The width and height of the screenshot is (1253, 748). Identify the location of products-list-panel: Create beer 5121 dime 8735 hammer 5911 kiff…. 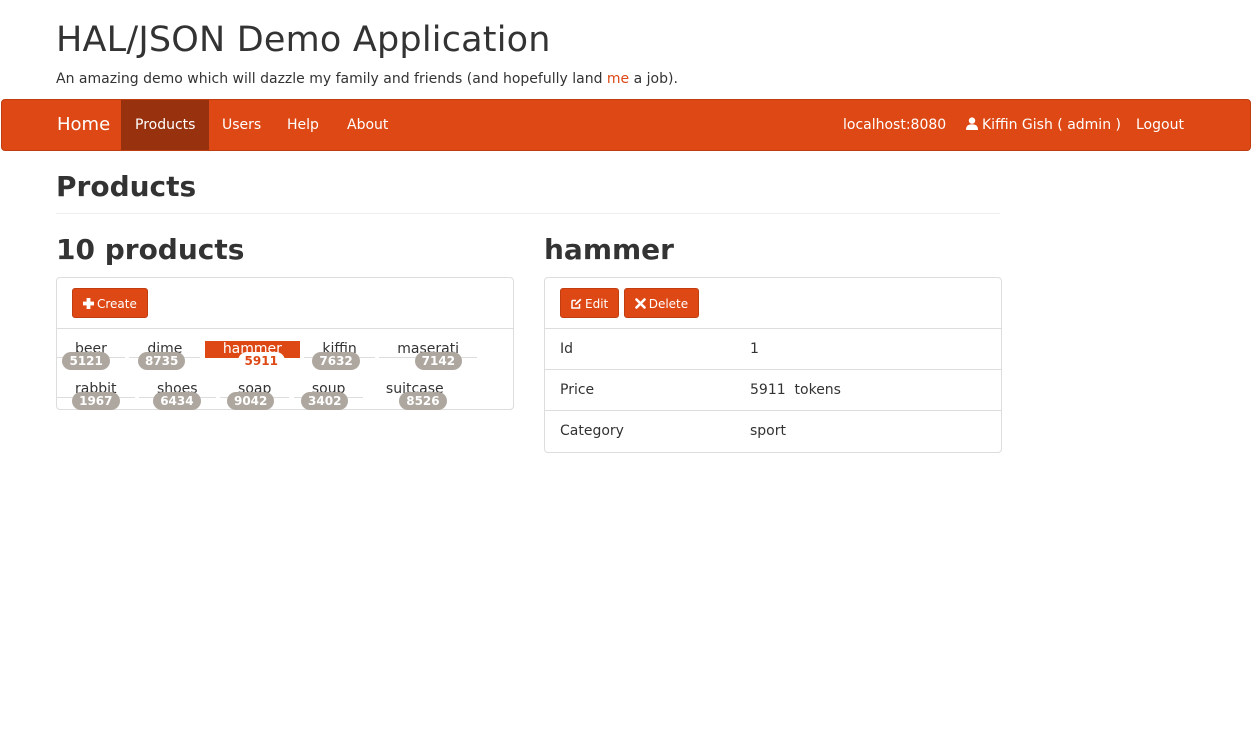
(285, 343).